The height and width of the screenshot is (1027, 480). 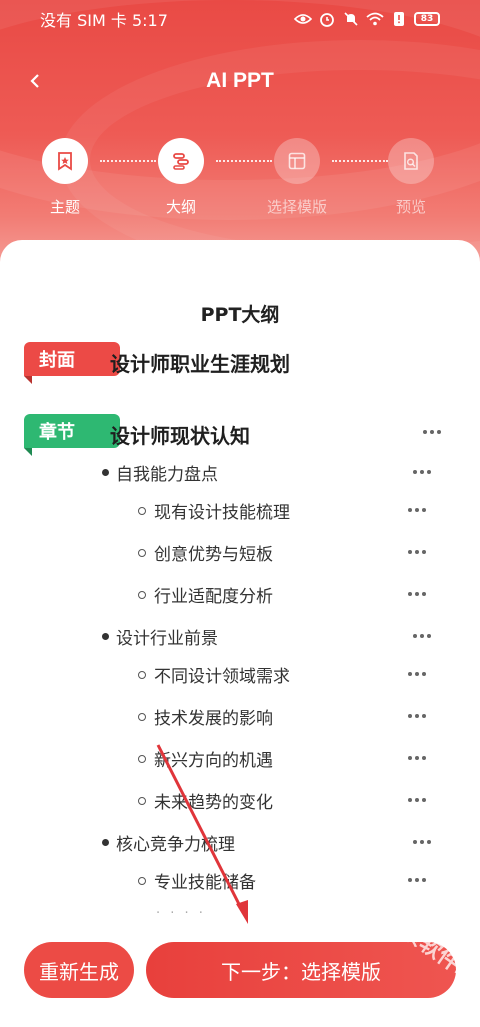 I want to click on wifi-icon, so click(x=375, y=19).